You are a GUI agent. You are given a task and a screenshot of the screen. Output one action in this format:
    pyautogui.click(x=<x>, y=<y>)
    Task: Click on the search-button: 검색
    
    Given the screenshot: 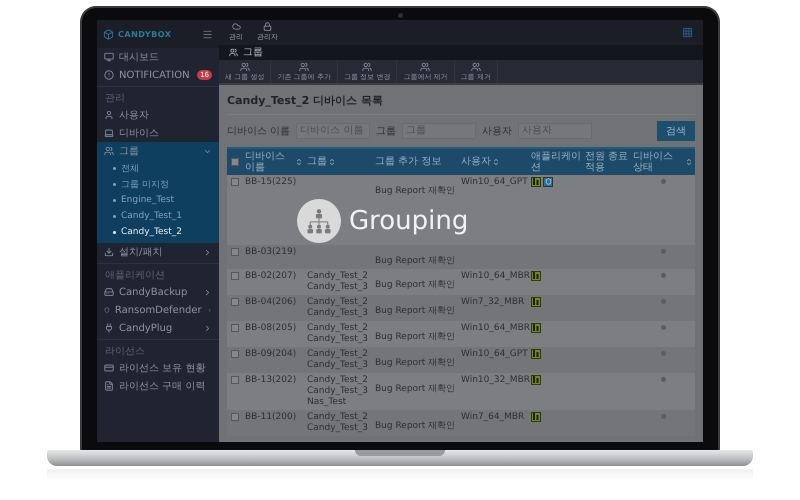 What is the action you would take?
    pyautogui.click(x=676, y=130)
    